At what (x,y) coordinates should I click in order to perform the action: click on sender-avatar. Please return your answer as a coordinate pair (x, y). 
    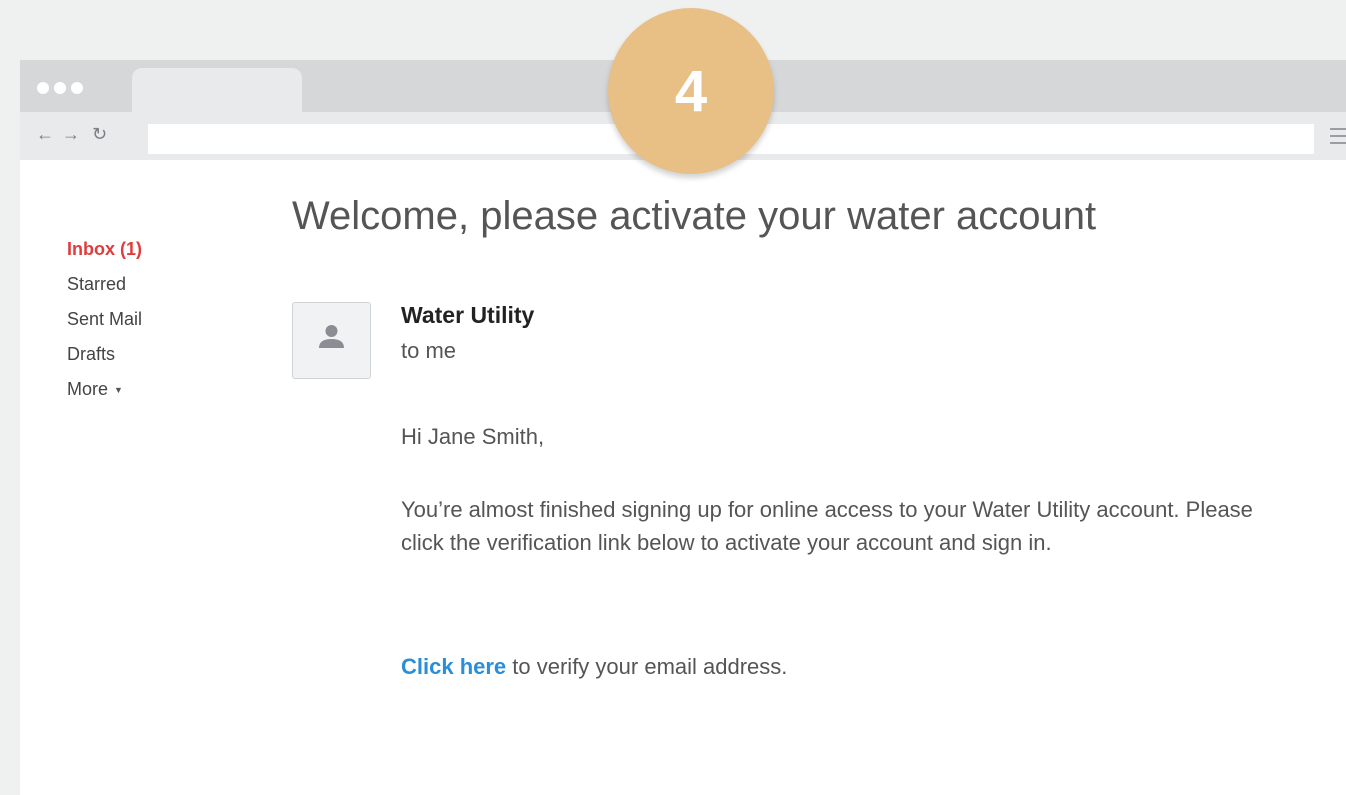
    Looking at the image, I should click on (331, 340).